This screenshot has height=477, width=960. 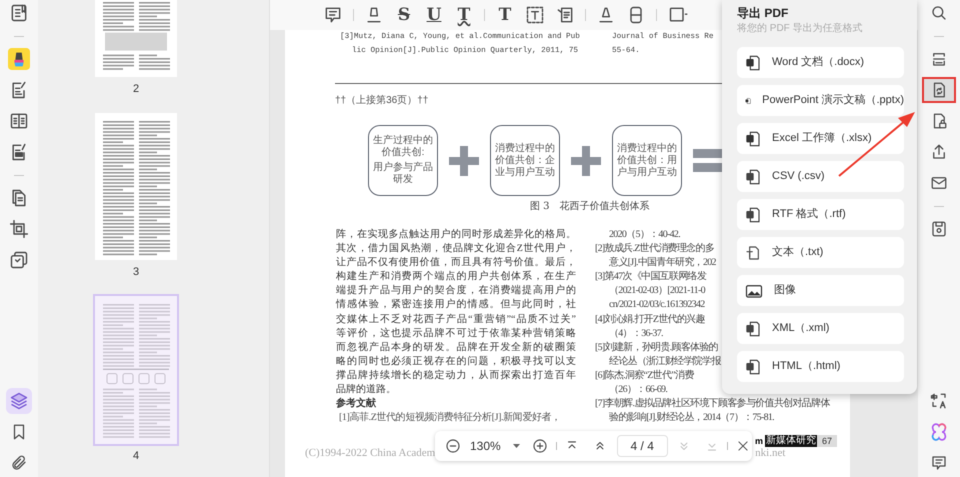 I want to click on continued-note: ††（上接第36页）††, so click(x=381, y=101).